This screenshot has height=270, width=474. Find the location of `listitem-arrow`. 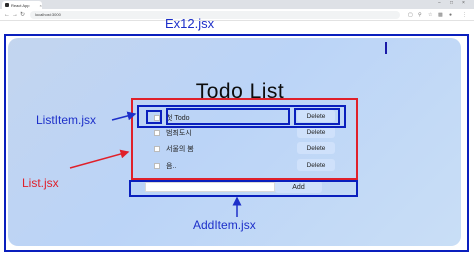

listitem-arrow is located at coordinates (124, 116).